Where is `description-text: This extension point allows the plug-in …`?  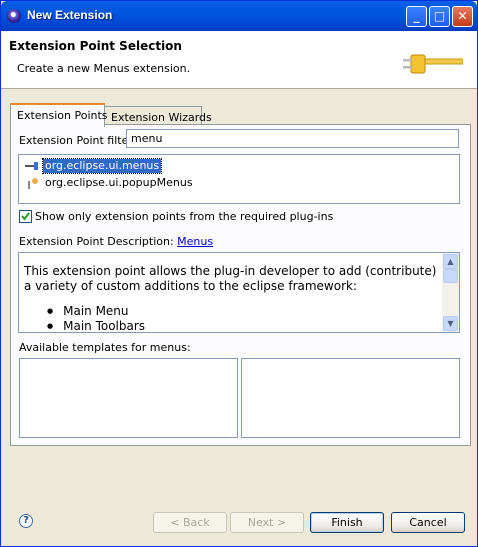
description-text: This extension point allows the plug-in … is located at coordinates (230, 278).